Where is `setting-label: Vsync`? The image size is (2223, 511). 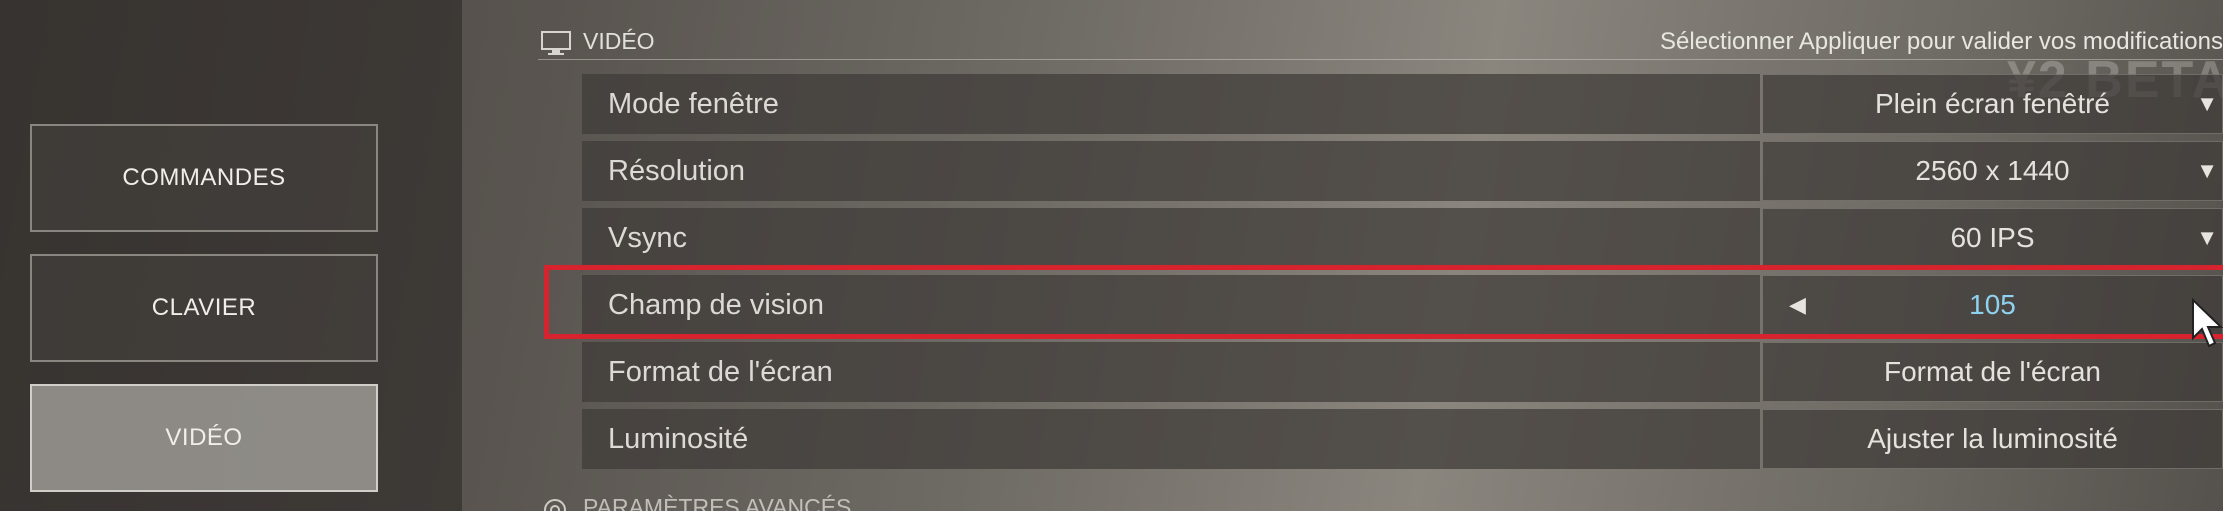 setting-label: Vsync is located at coordinates (1171, 238).